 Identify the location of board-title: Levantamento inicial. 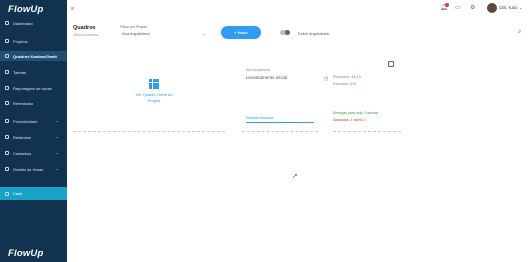
(266, 77).